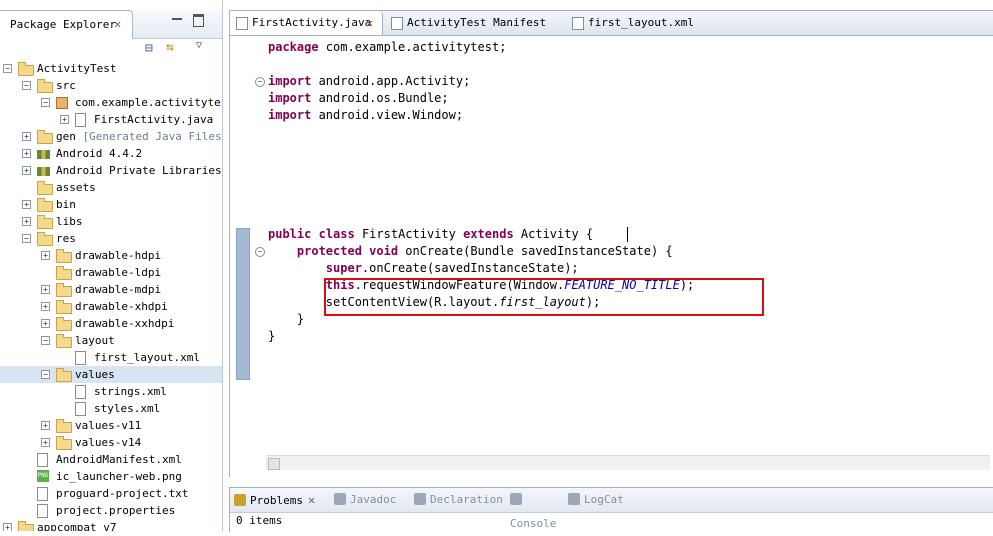 The image size is (993, 536). What do you see at coordinates (358, 98) in the screenshot?
I see `code-line: import android.os.Bundle;` at bounding box center [358, 98].